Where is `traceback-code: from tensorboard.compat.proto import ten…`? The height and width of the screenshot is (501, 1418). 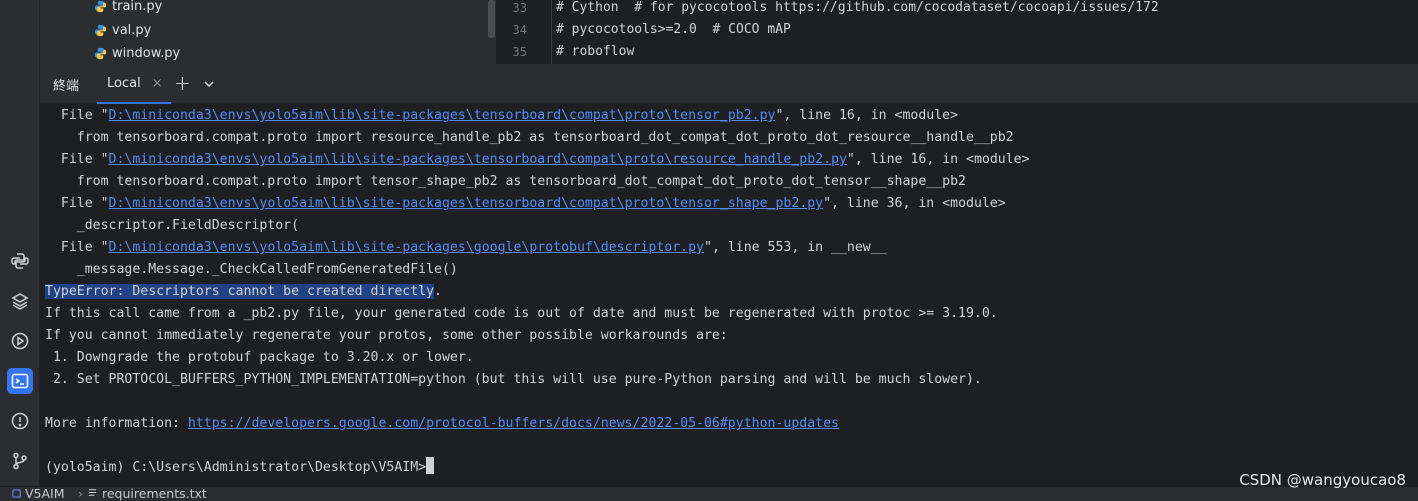 traceback-code: from tensorboard.compat.proto import ten… is located at coordinates (505, 181).